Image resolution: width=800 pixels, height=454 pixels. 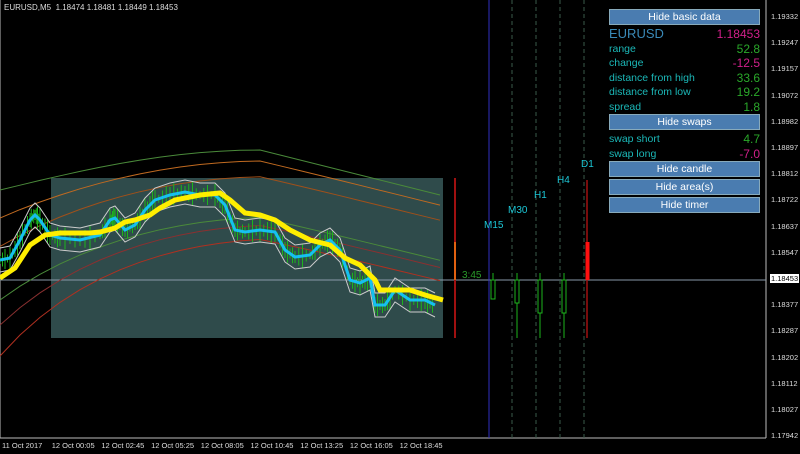 What do you see at coordinates (684, 17) in the screenshot?
I see `hide-basic-data-button: Hide basic data` at bounding box center [684, 17].